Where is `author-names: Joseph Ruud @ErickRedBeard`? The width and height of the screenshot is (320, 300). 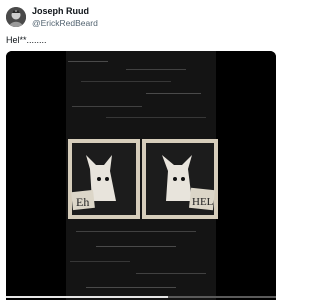 author-names: Joseph Ruud @ErickRedBeard is located at coordinates (65, 17).